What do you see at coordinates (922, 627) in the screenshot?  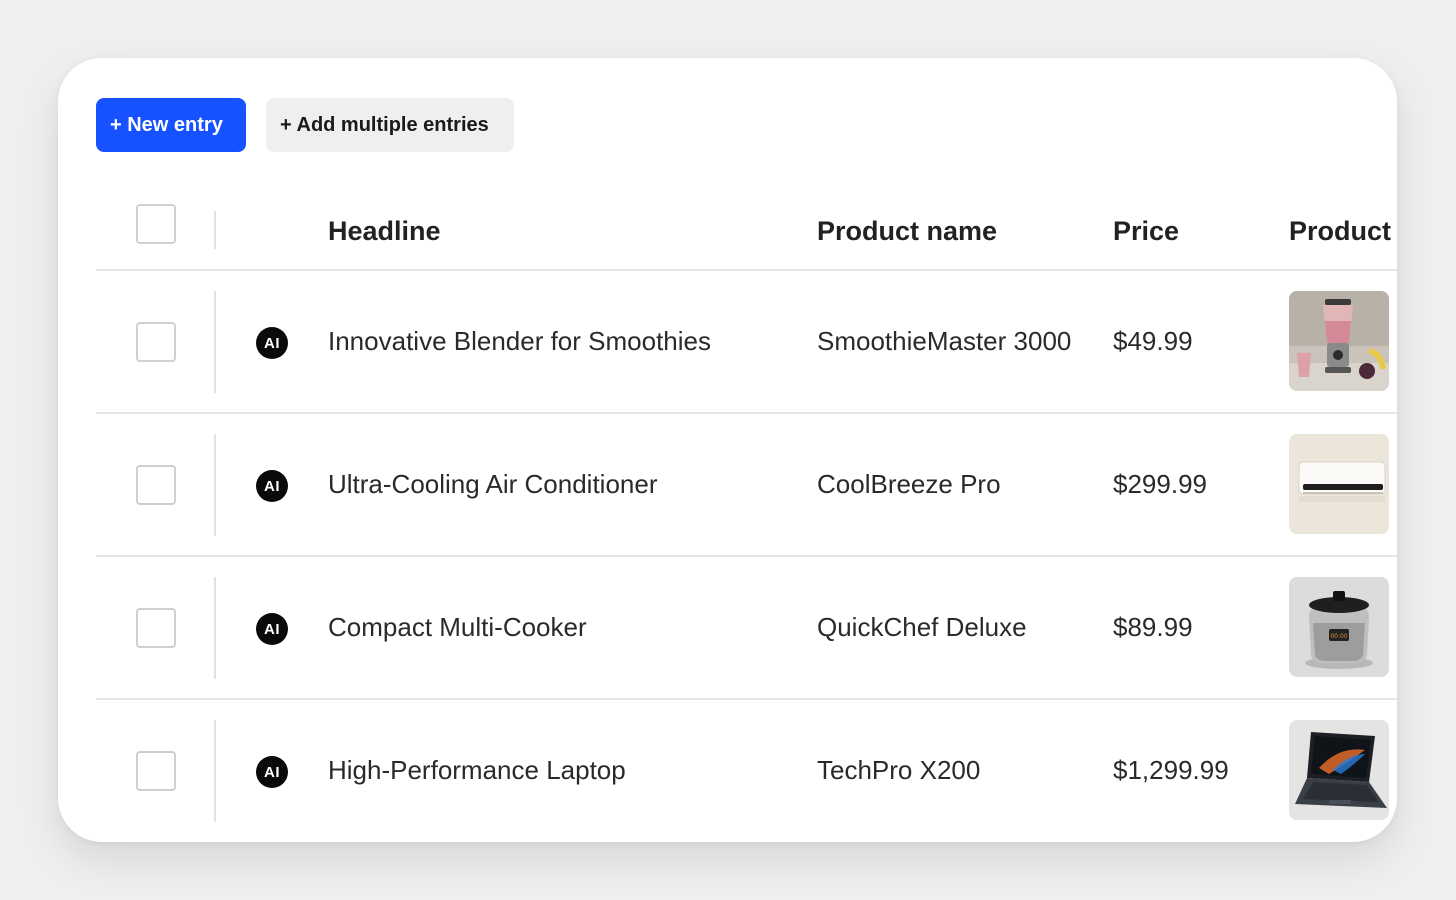 I see `product-name-cell: QuickChef Deluxe` at bounding box center [922, 627].